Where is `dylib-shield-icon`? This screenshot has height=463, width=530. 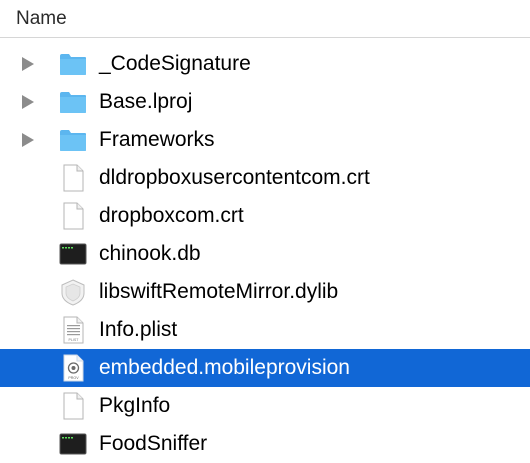
dylib-shield-icon is located at coordinates (73, 292).